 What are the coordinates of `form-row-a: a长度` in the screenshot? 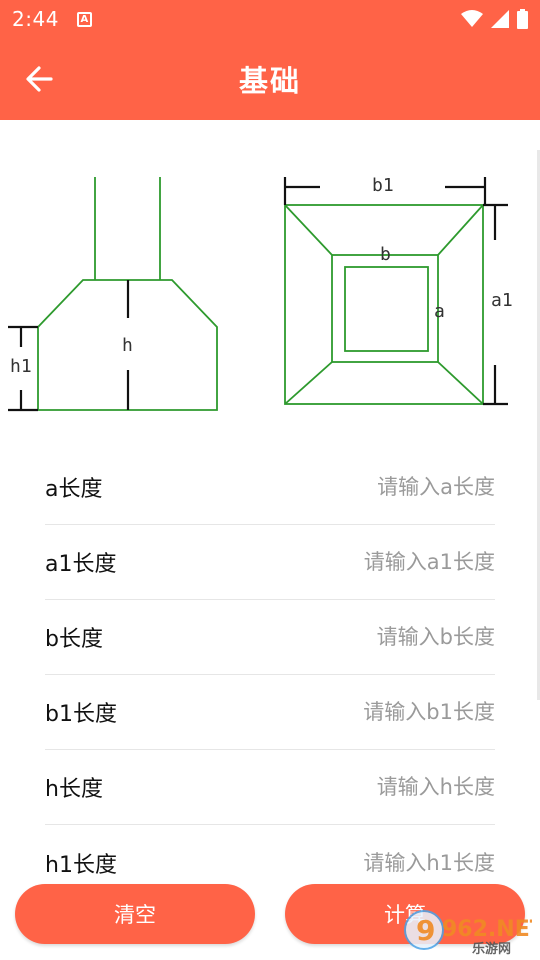 It's located at (270, 487).